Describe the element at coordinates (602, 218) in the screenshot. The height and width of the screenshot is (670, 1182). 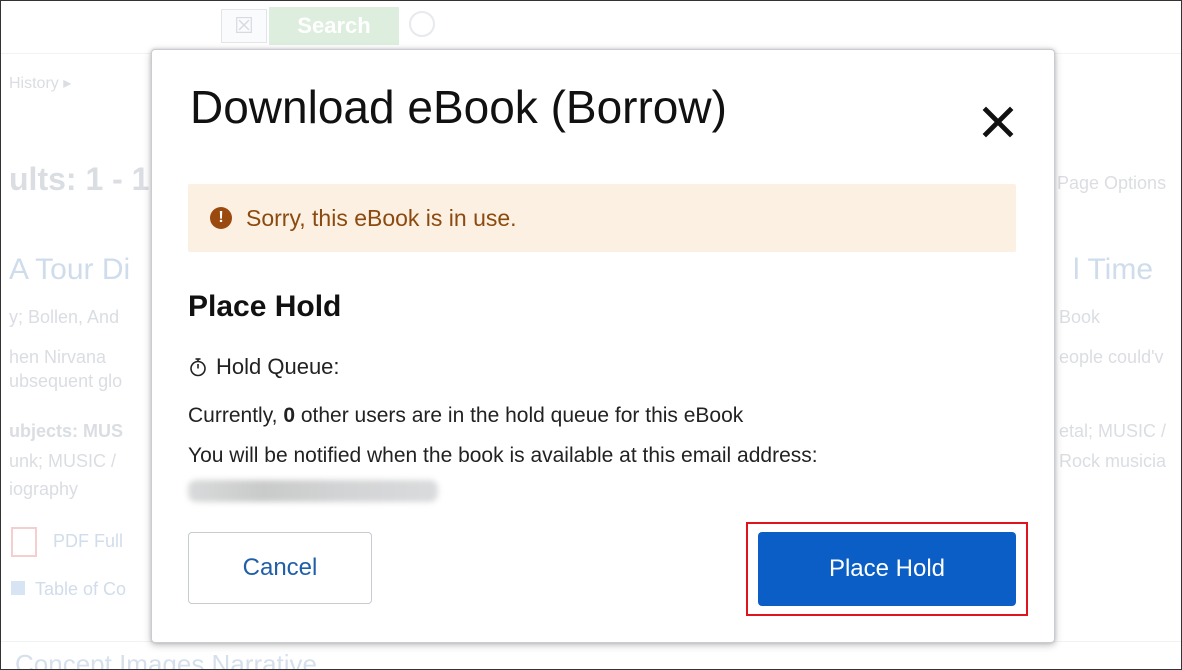
I see `in-use-alert: ! Sorry, this eBook is in use.` at that location.